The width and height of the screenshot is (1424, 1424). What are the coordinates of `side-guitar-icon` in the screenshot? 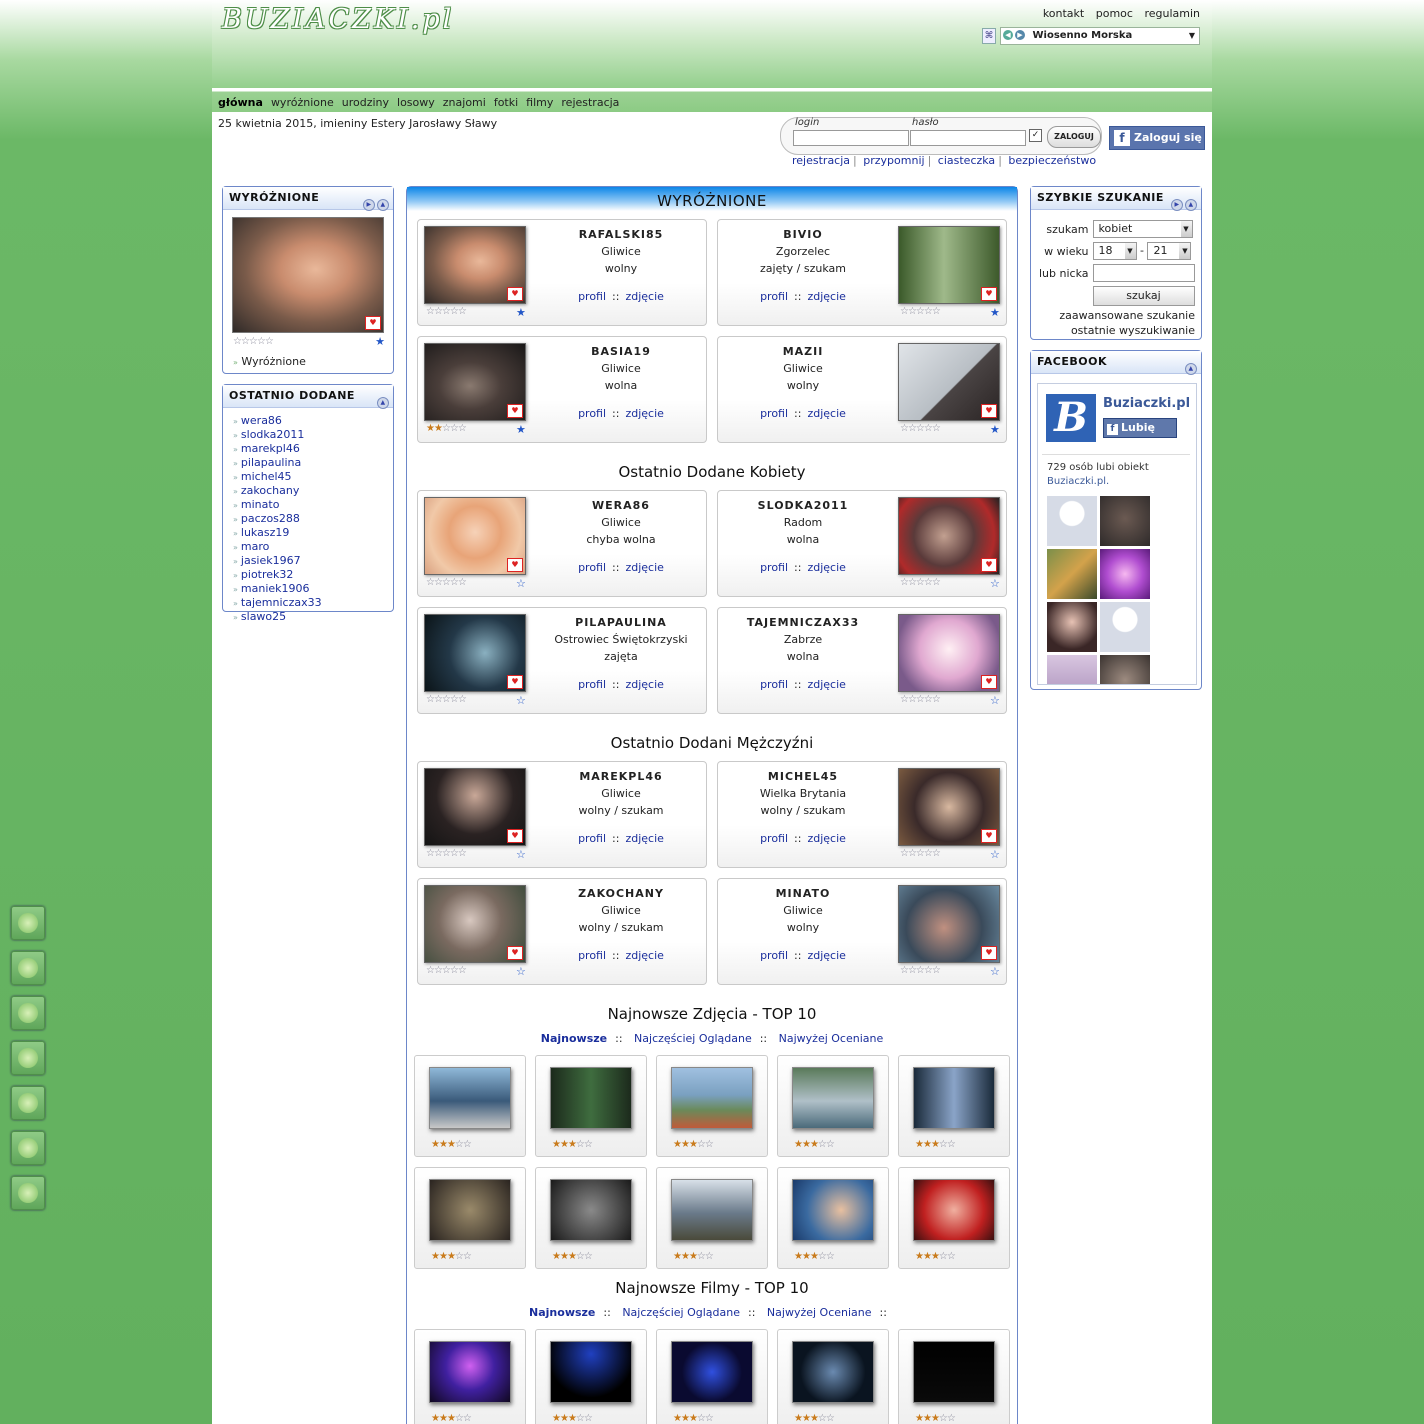 It's located at (28, 1148).